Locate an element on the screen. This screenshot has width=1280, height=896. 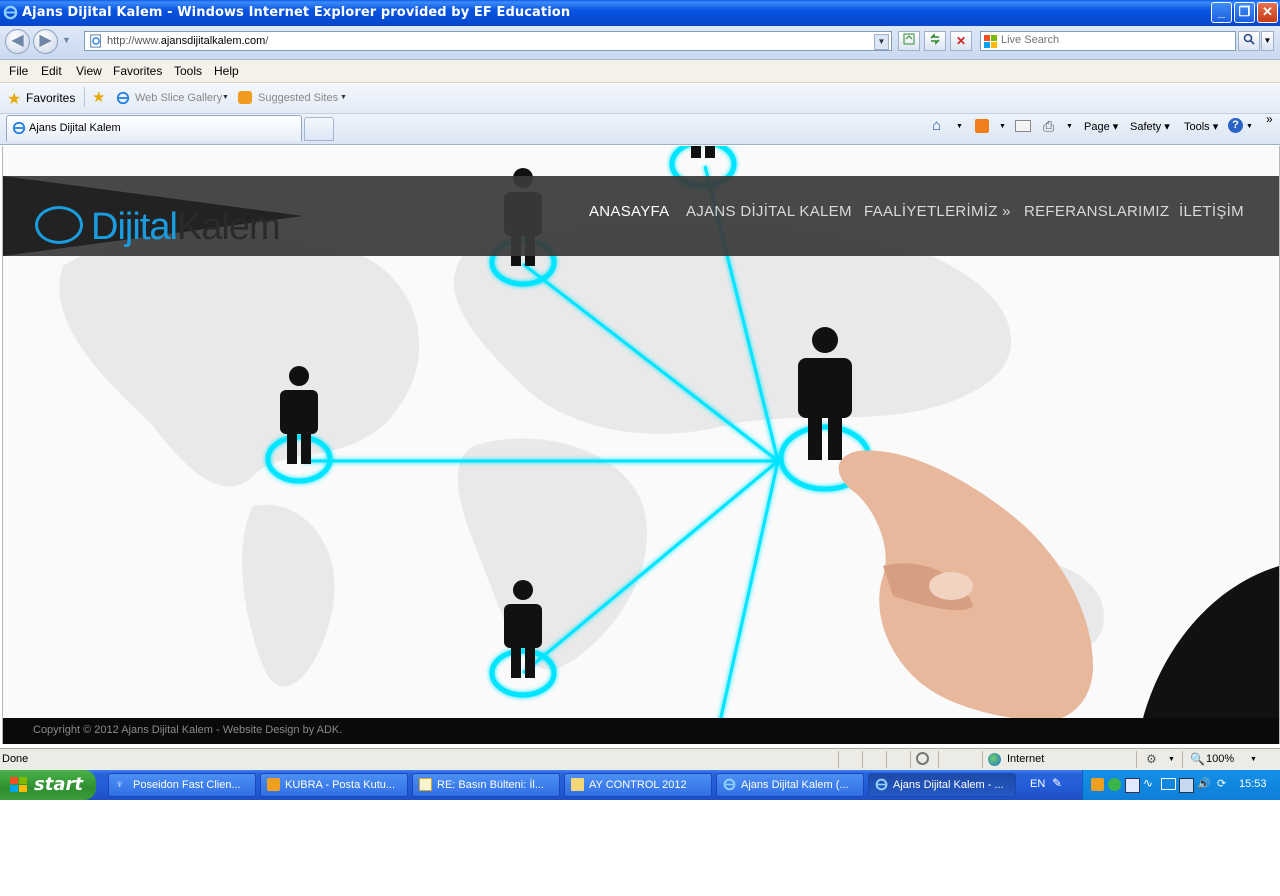
stop-button: ✕ is located at coordinates (961, 41).